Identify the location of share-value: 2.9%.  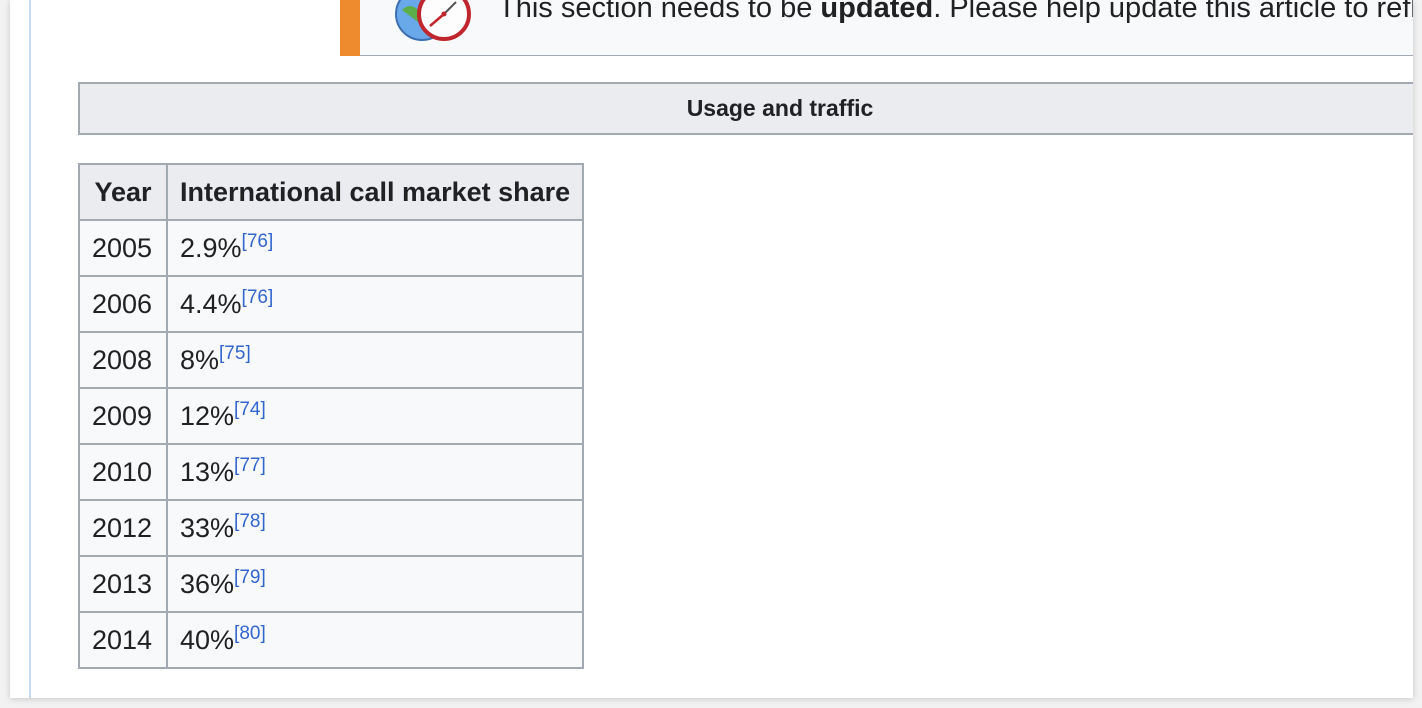
(211, 247).